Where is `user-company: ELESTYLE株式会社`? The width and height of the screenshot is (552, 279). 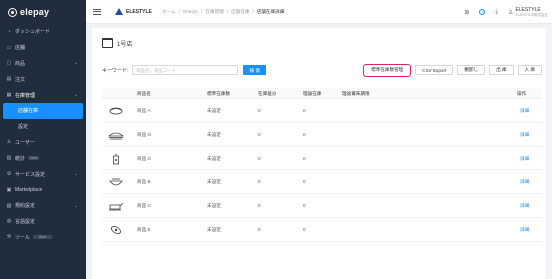
user-company: ELESTYLE株式会社 is located at coordinates (531, 14).